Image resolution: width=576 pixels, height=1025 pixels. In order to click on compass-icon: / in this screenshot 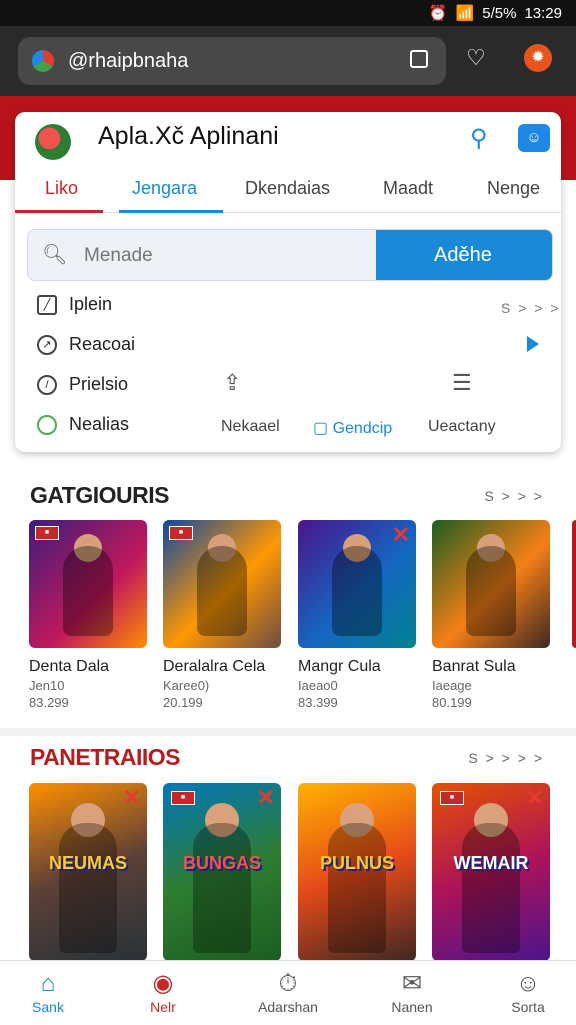, I will do `click(47, 384)`.